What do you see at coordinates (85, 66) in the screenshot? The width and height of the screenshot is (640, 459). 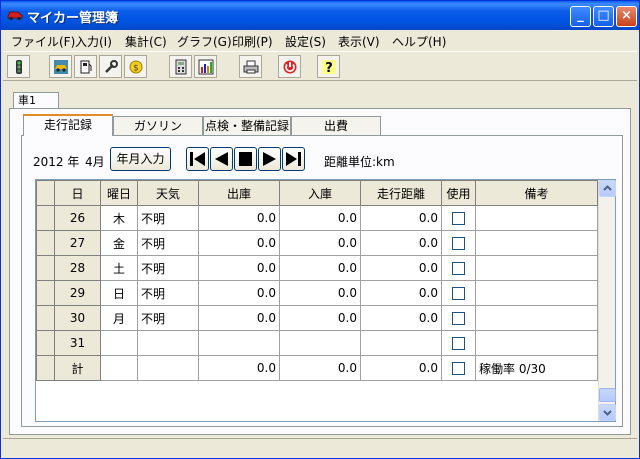 I see `fuel-icon` at bounding box center [85, 66].